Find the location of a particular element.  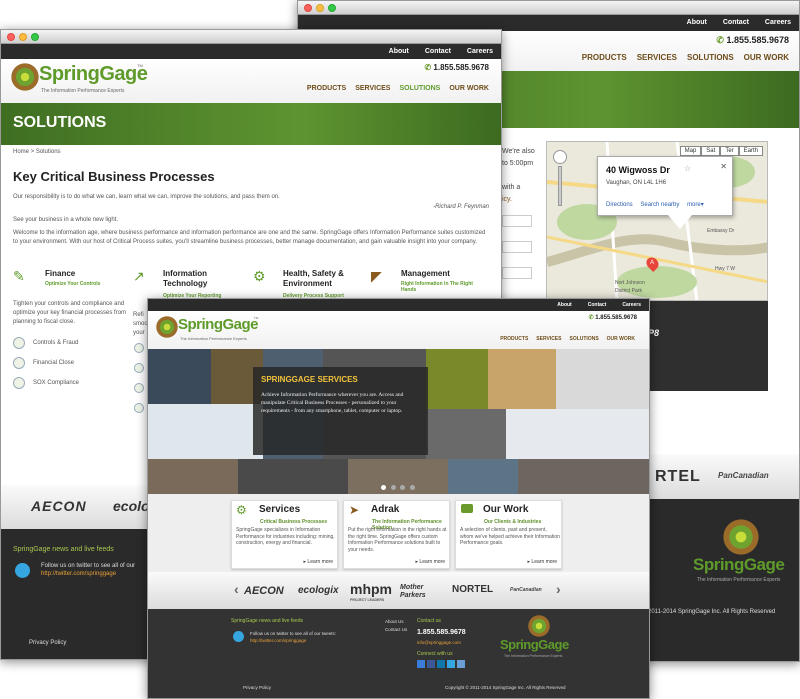

gears-icon: ⚙ is located at coordinates (259, 276).